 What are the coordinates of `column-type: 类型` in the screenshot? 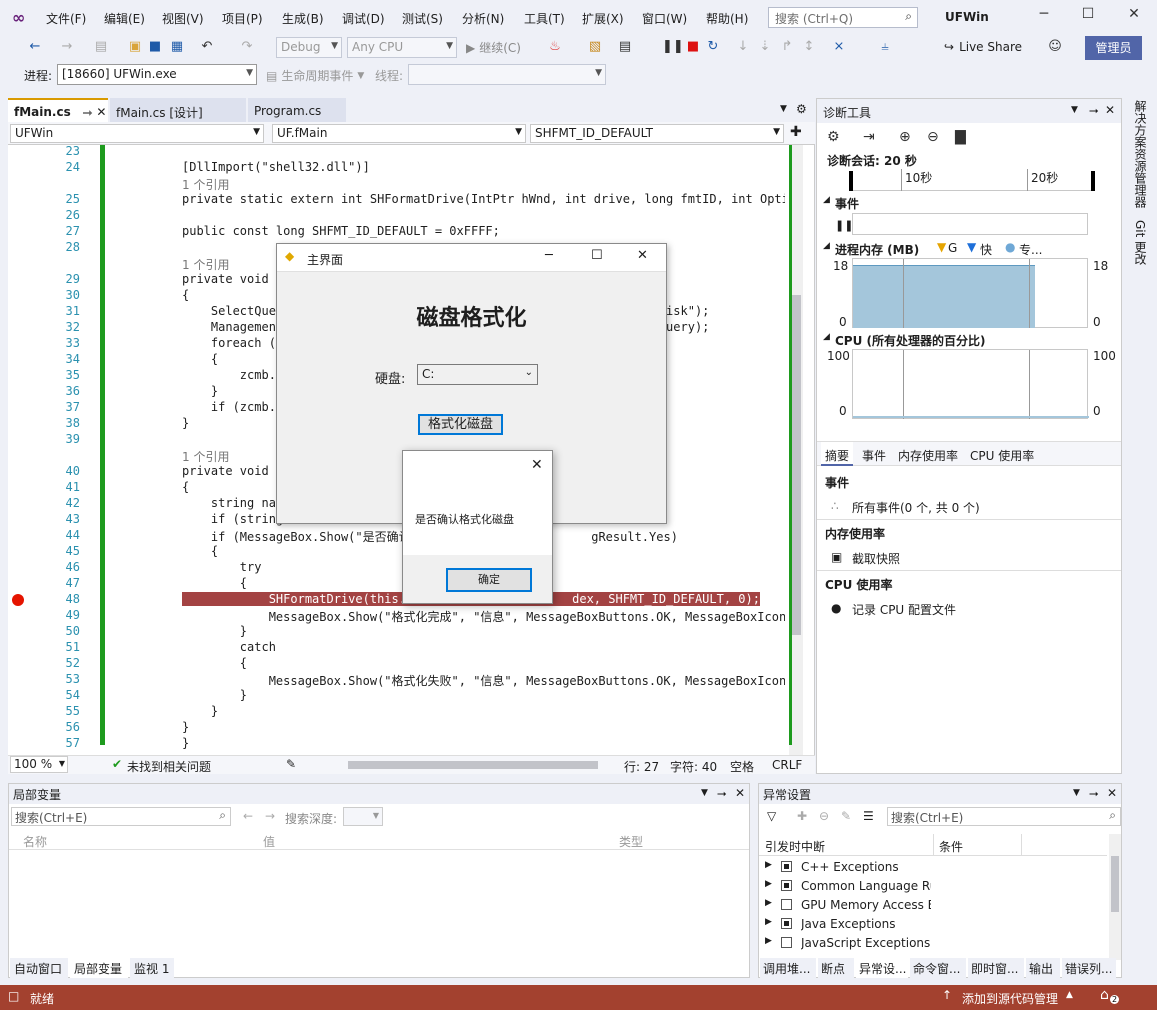 It's located at (631, 841).